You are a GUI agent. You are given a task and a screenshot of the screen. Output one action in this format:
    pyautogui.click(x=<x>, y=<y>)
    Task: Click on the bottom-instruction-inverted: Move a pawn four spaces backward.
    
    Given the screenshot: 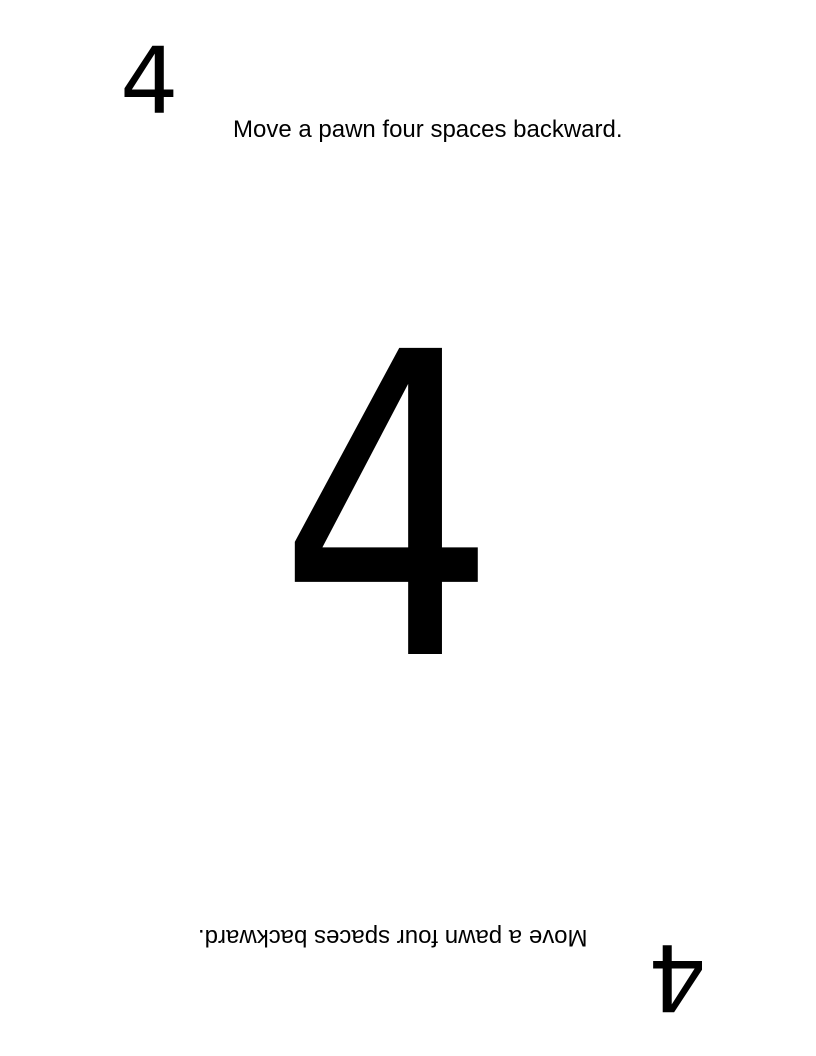 What is the action you would take?
    pyautogui.click(x=393, y=937)
    